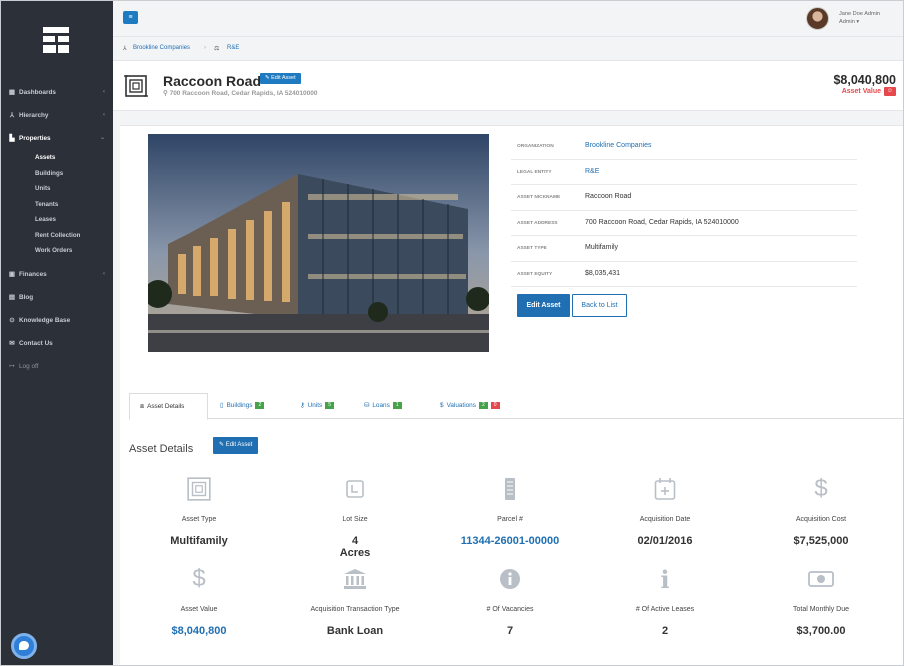  What do you see at coordinates (57, 220) in the screenshot?
I see `sidebar-subitem-leases: Leases` at bounding box center [57, 220].